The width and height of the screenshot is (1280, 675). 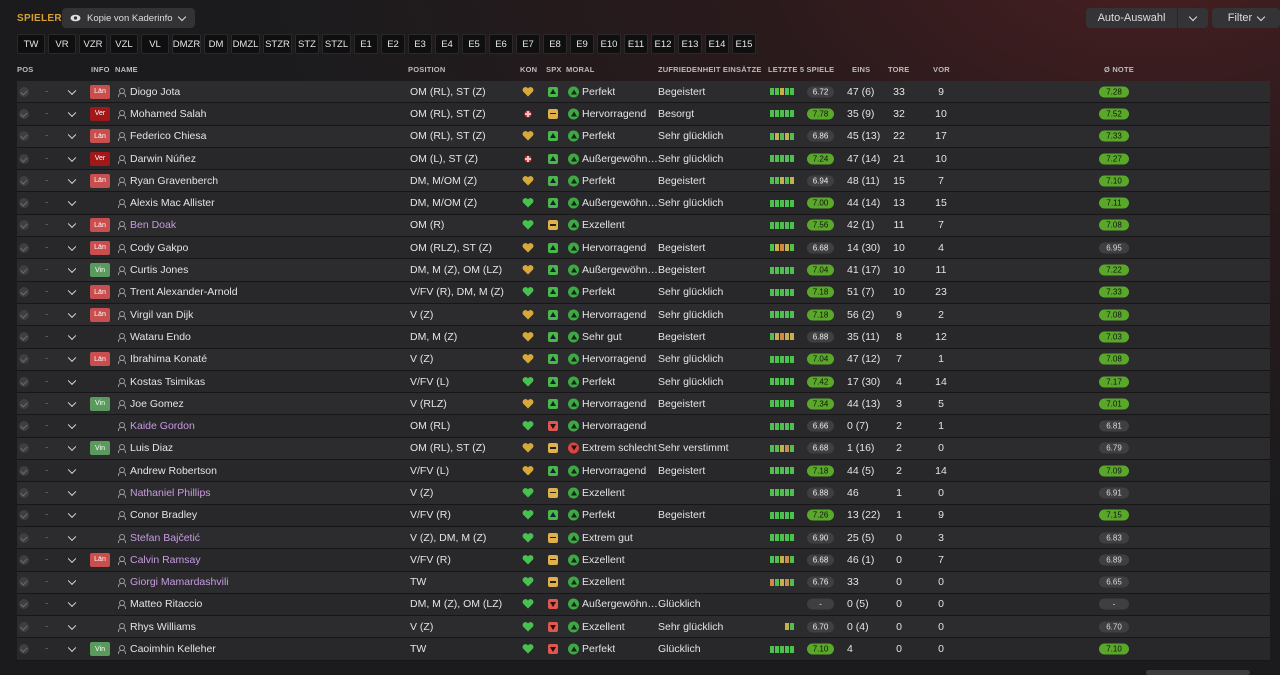 What do you see at coordinates (174, 181) in the screenshot?
I see `player-name: Ryan Gravenberch` at bounding box center [174, 181].